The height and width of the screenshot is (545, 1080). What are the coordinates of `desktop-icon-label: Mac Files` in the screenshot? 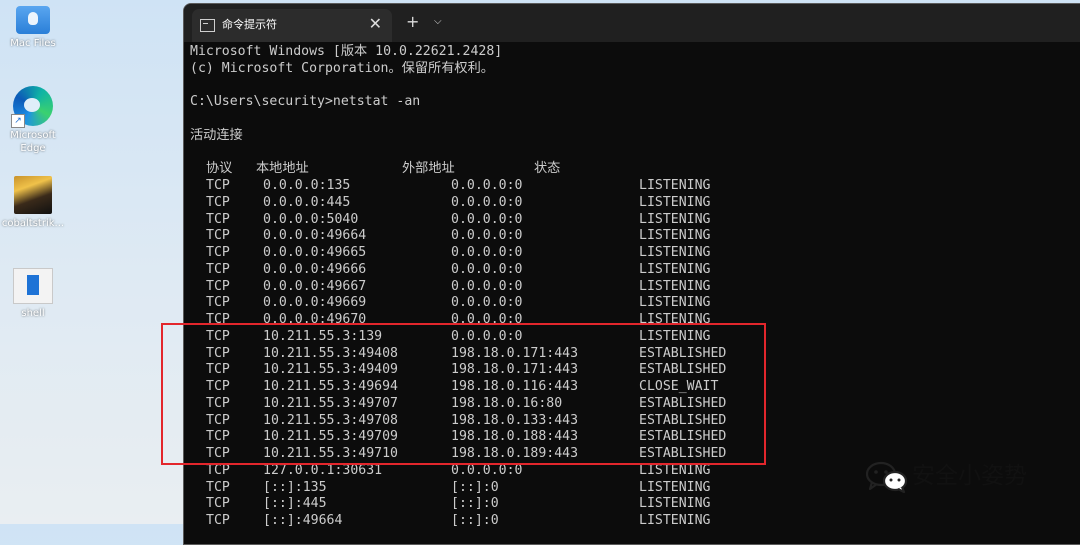 It's located at (33, 43).